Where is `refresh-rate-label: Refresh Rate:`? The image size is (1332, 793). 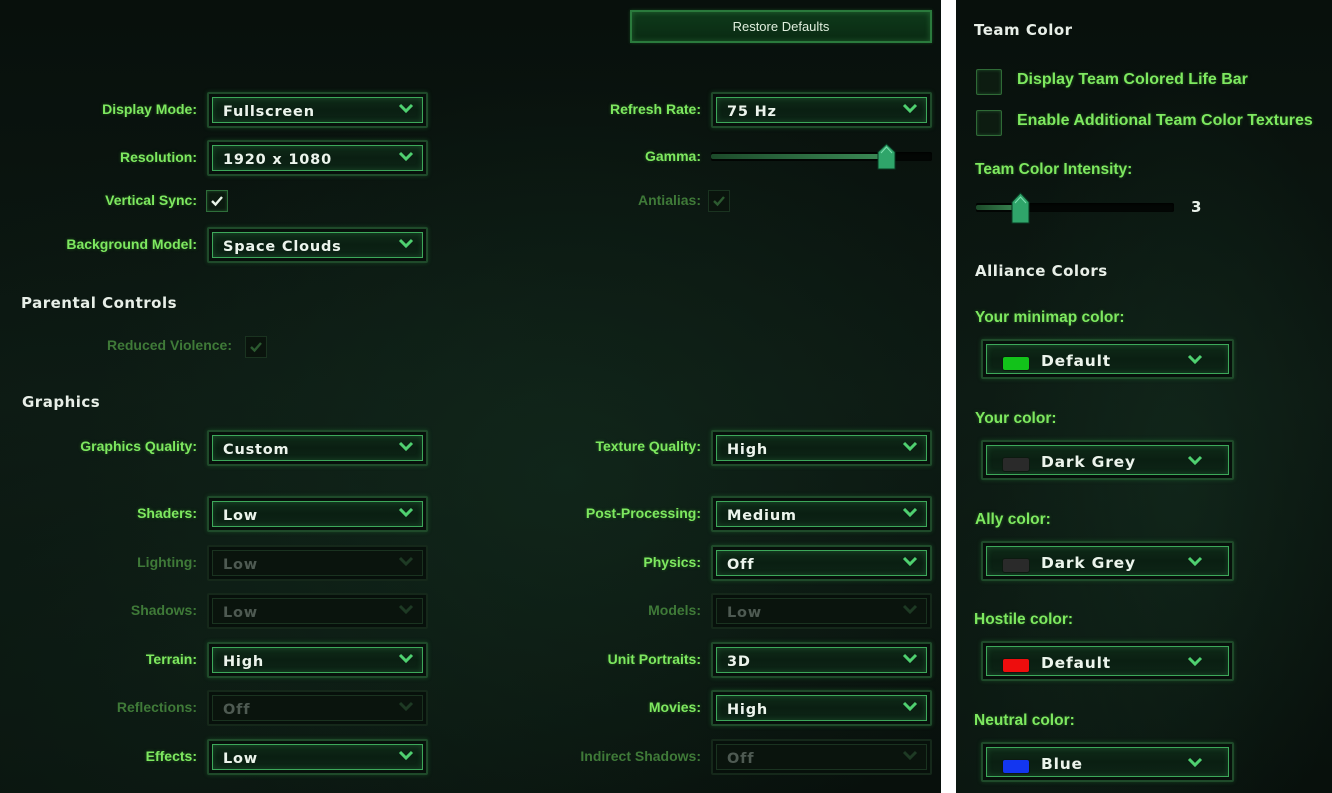 refresh-rate-label: Refresh Rate: is located at coordinates (655, 109).